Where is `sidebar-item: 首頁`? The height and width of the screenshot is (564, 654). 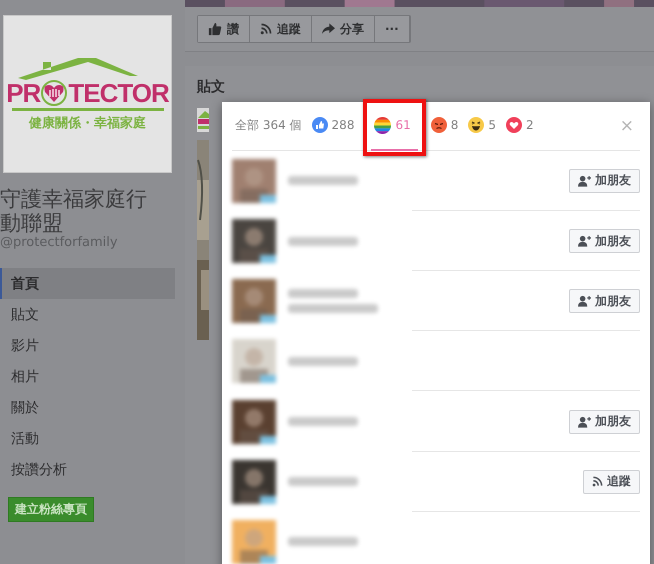 sidebar-item: 首頁 is located at coordinates (87, 284).